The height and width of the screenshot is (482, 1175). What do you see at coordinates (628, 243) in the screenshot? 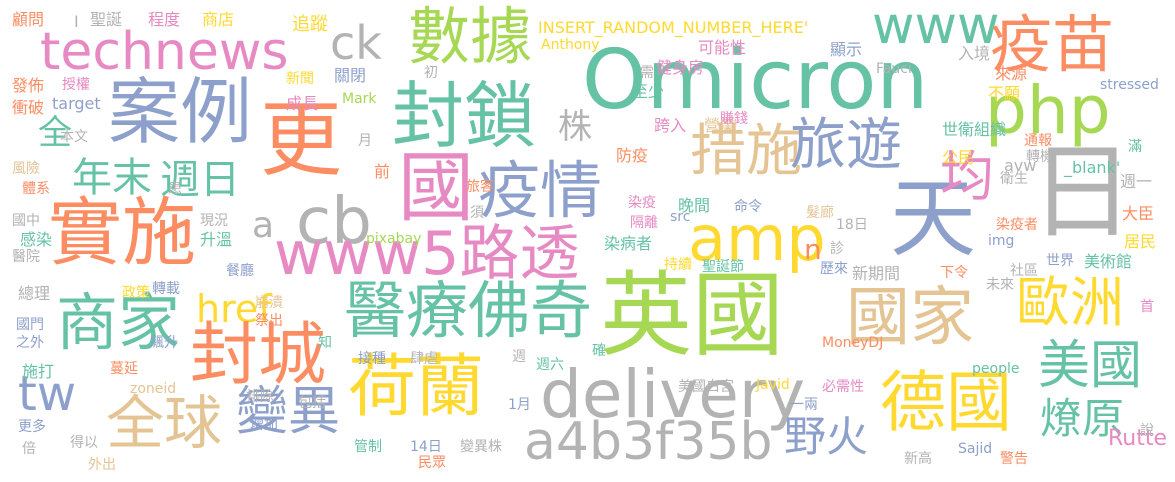
I see `cloud-word: 染病者` at bounding box center [628, 243].